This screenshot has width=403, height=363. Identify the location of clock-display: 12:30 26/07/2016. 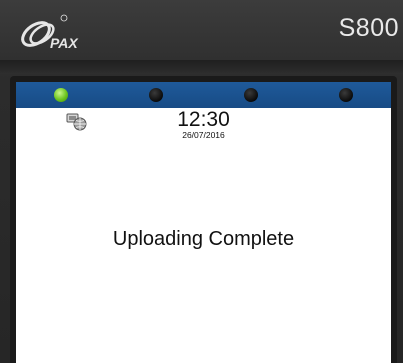
(203, 124).